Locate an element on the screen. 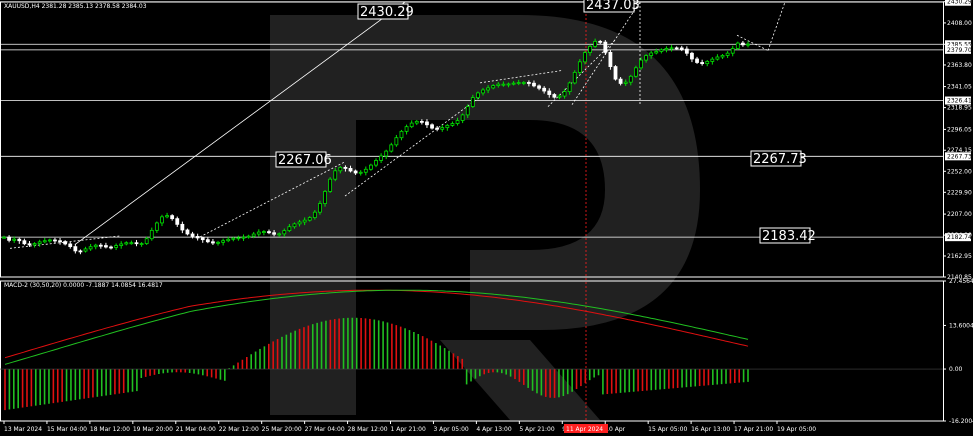 This screenshot has height=436, width=973. x-tick-label: 28 Mar 12:00 is located at coordinates (368, 429).